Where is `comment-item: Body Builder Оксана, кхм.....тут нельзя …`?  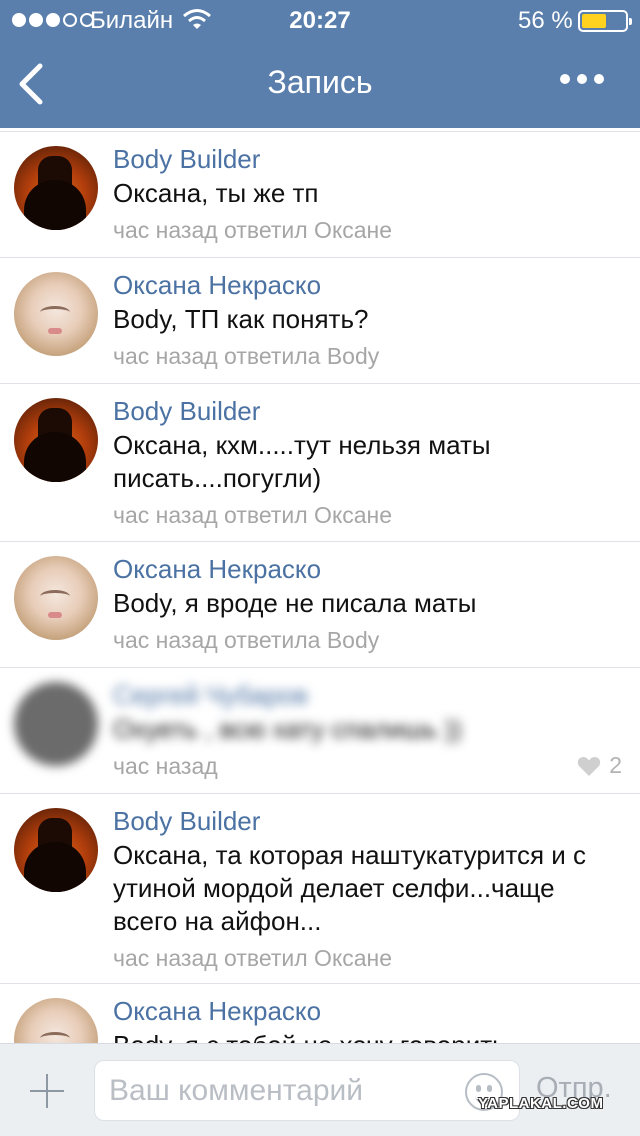
comment-item: Body Builder Оксана, кхм.....тут нельзя … is located at coordinates (320, 463).